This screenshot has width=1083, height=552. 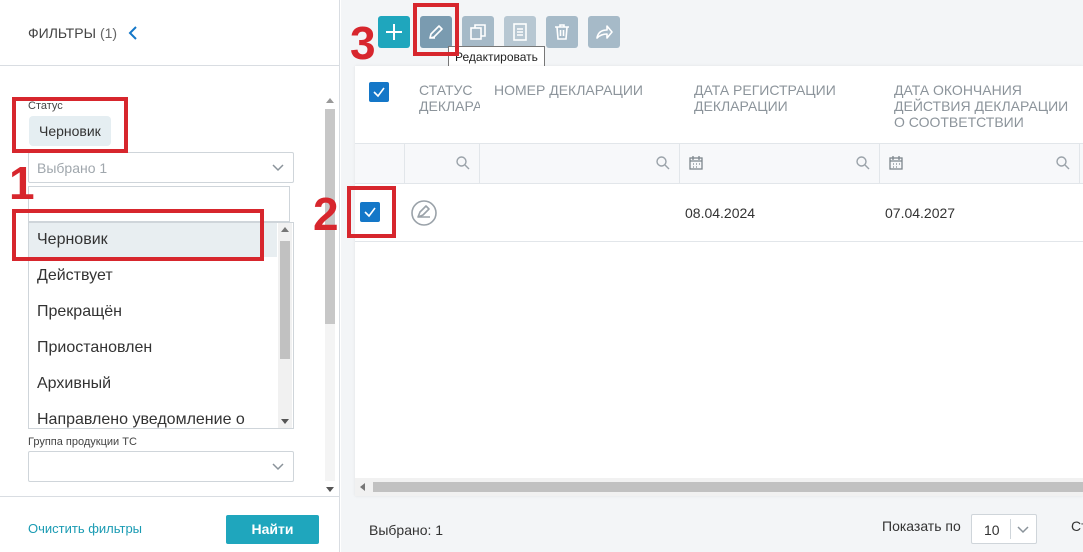 I want to click on product-group-select, so click(x=161, y=466).